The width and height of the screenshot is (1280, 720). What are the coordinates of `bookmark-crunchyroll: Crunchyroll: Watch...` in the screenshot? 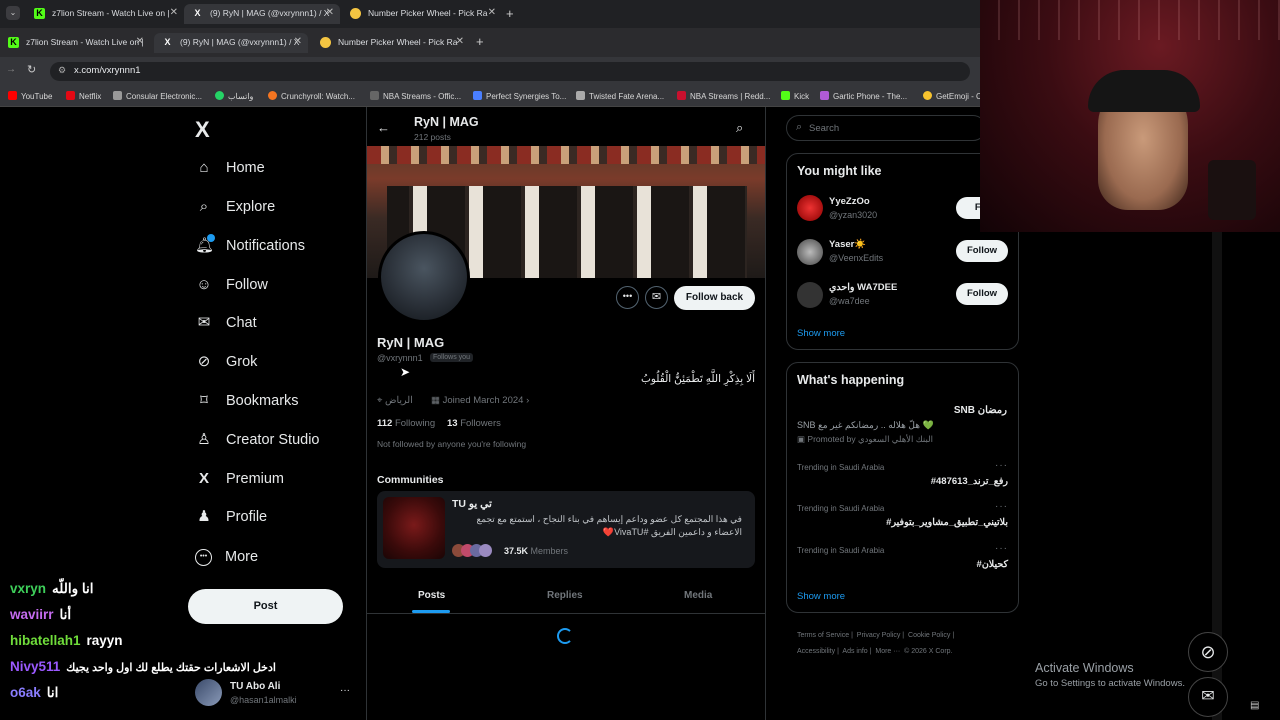 It's located at (311, 96).